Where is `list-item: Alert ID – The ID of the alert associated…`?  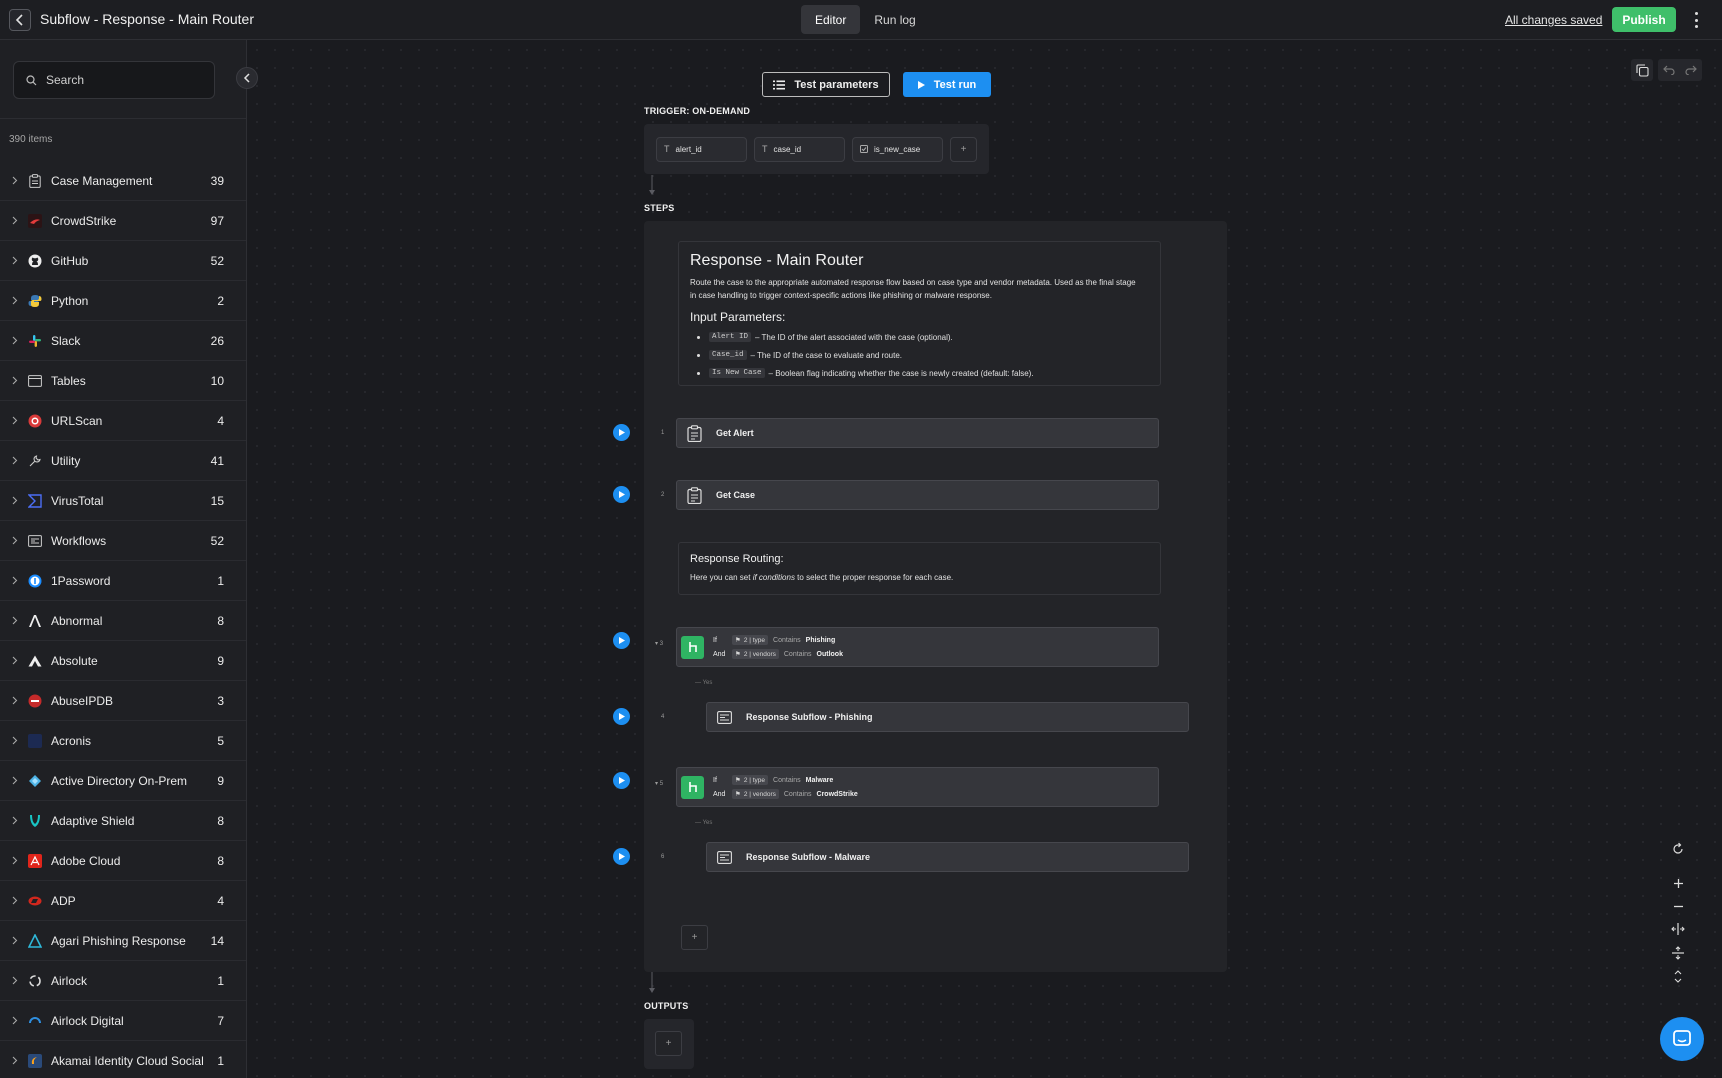 list-item: Alert ID – The ID of the alert associated… is located at coordinates (923, 337).